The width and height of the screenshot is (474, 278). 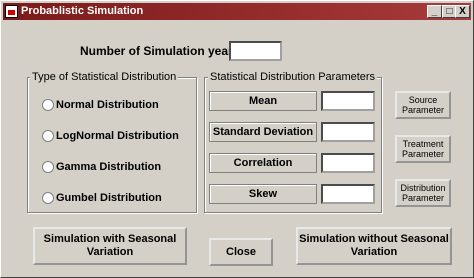 I want to click on lognormal-label: LogNormal Distribution, so click(x=117, y=136).